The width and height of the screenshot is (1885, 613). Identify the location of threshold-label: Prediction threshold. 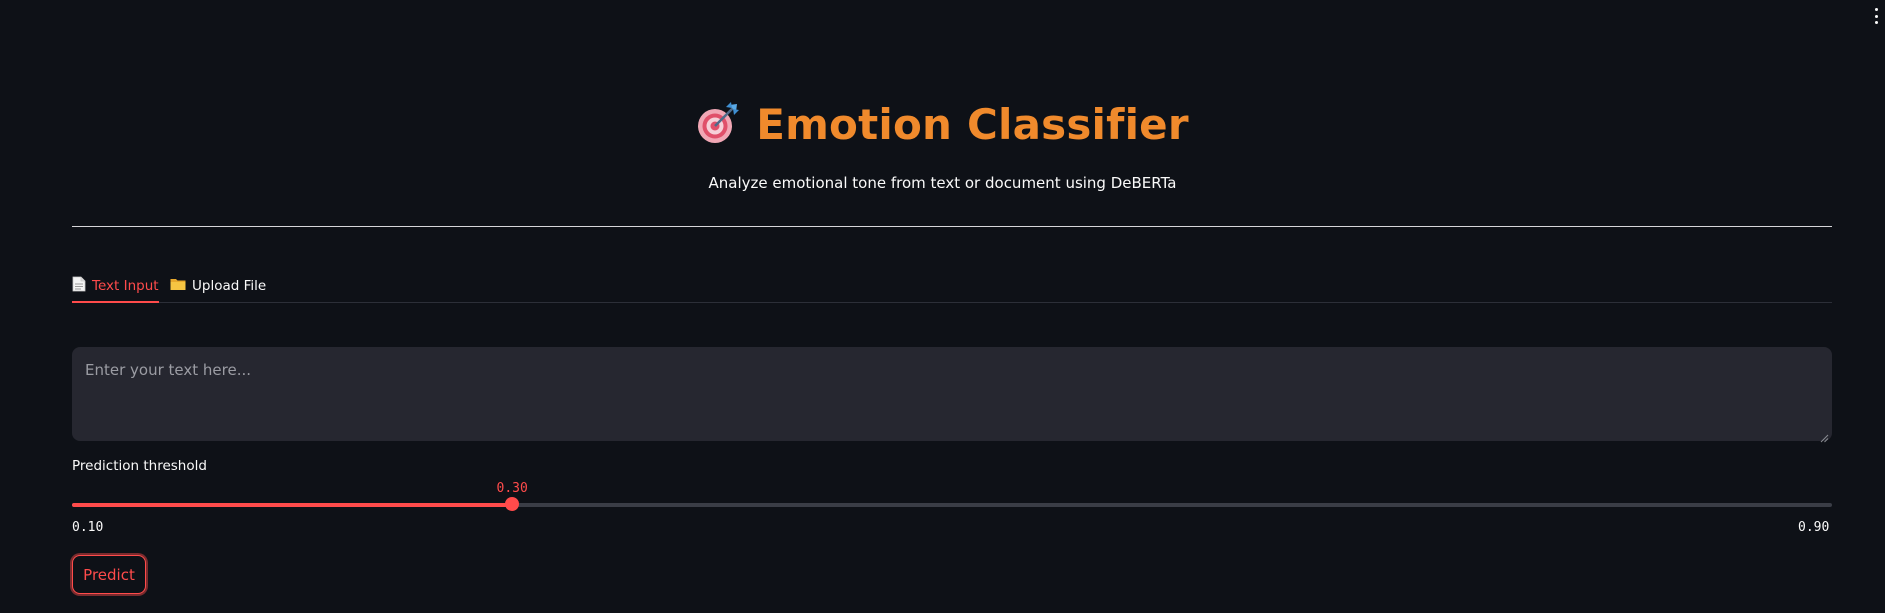
(139, 466).